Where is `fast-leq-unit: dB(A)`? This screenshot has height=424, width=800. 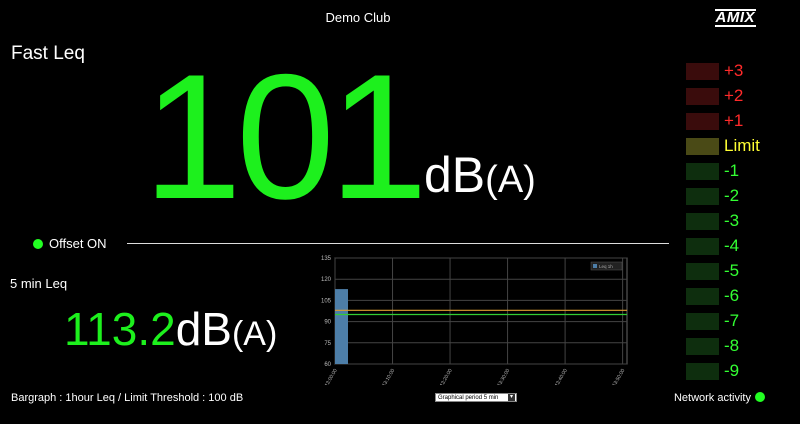 fast-leq-unit: dB(A) is located at coordinates (480, 177).